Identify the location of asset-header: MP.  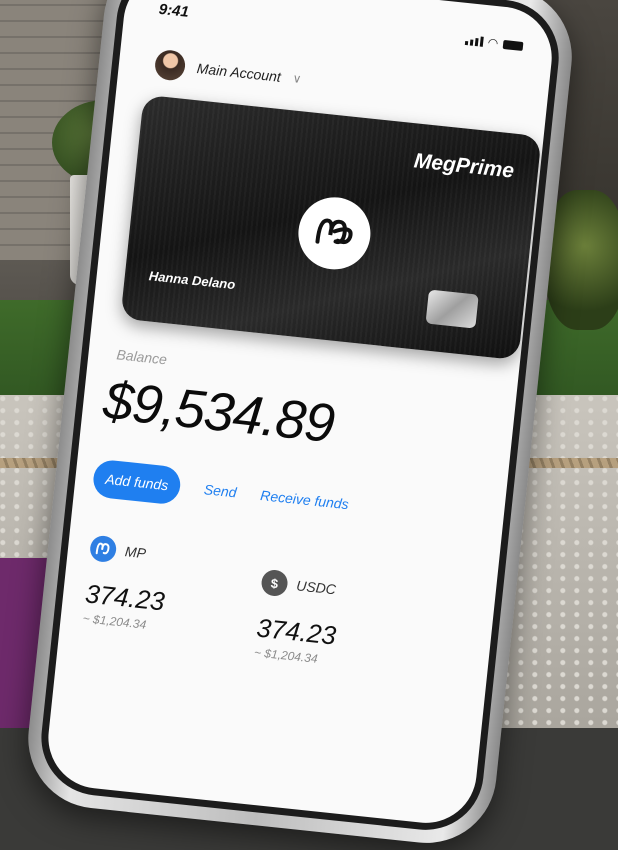
(129, 551).